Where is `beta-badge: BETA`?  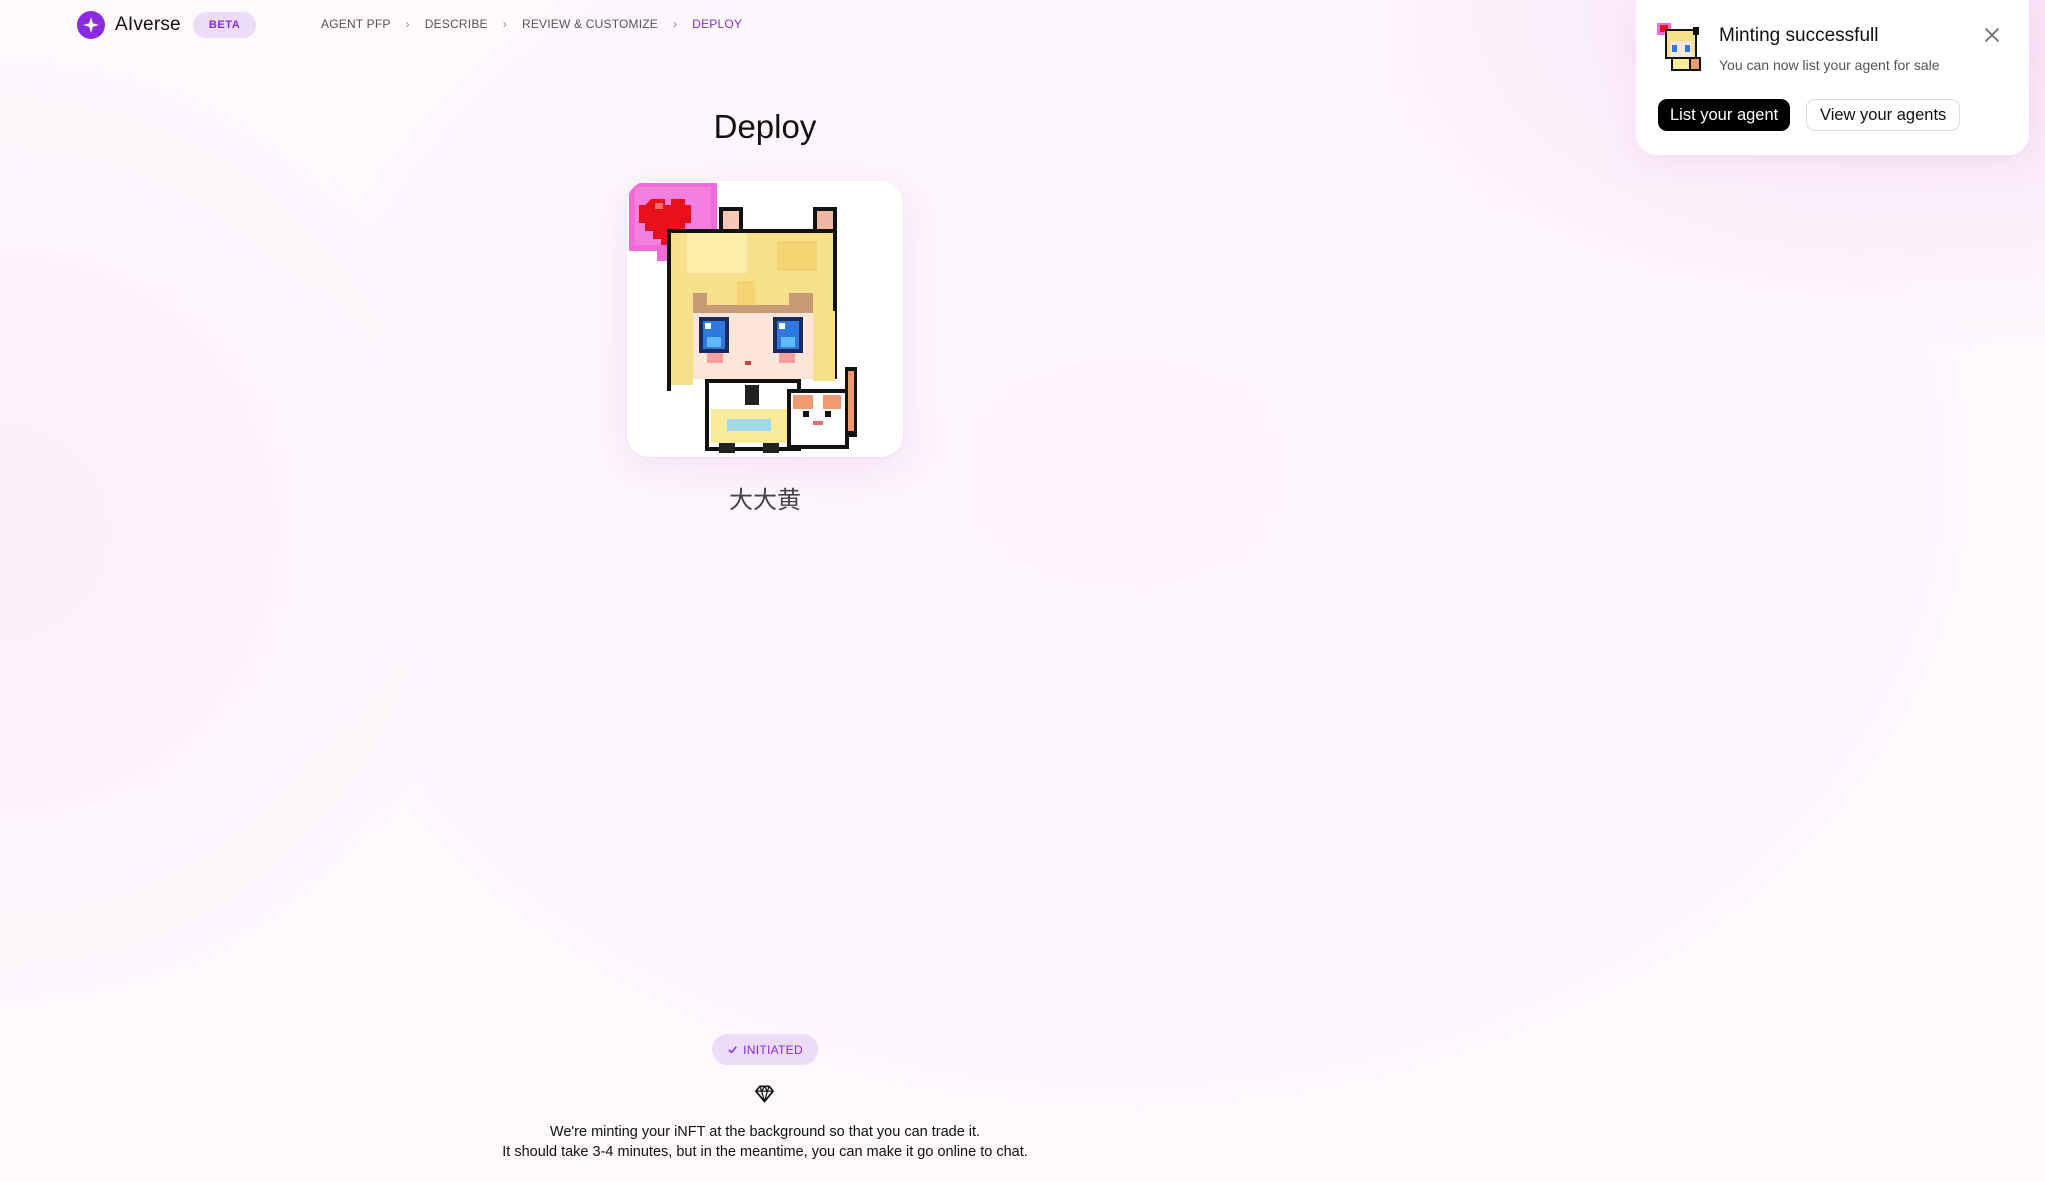 beta-badge: BETA is located at coordinates (224, 25).